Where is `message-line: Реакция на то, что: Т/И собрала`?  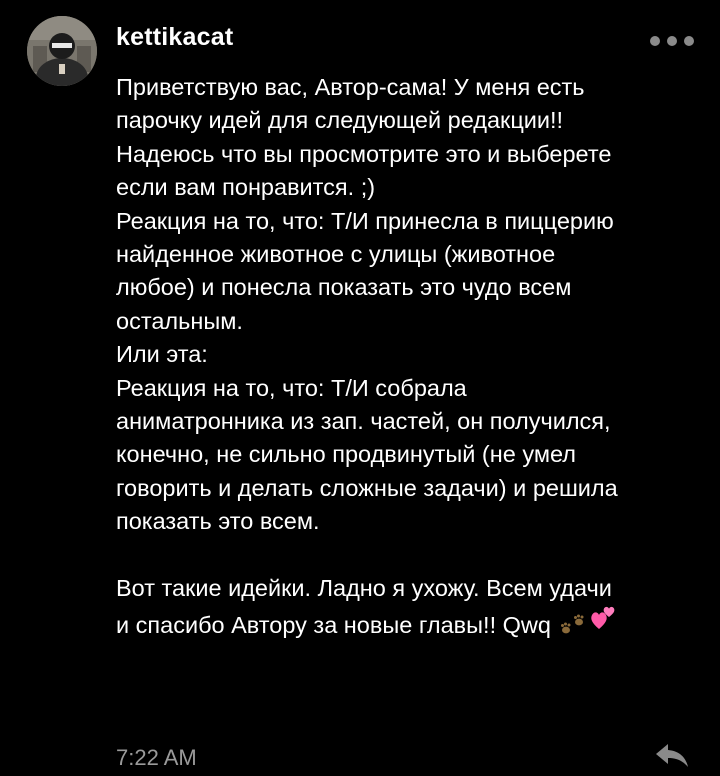 message-line: Реакция на то, что: Т/И собрала is located at coordinates (291, 387).